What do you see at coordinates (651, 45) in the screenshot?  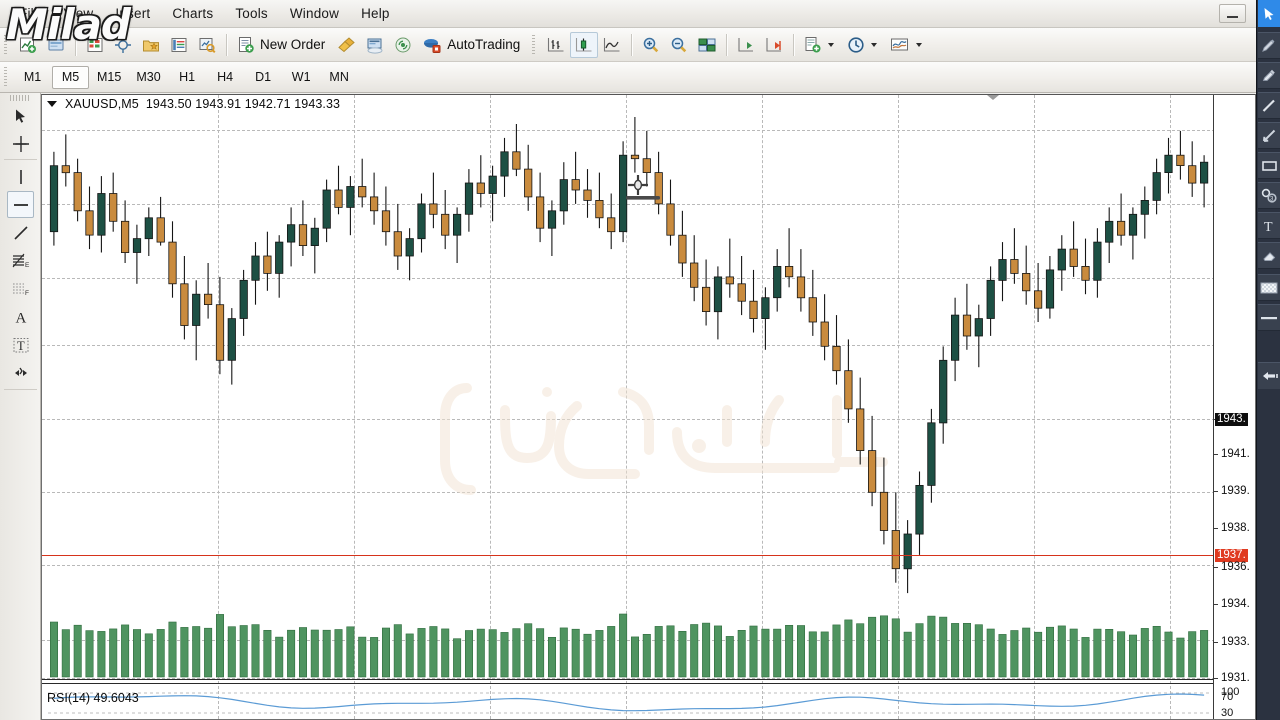 I see `zoom-in-icon` at bounding box center [651, 45].